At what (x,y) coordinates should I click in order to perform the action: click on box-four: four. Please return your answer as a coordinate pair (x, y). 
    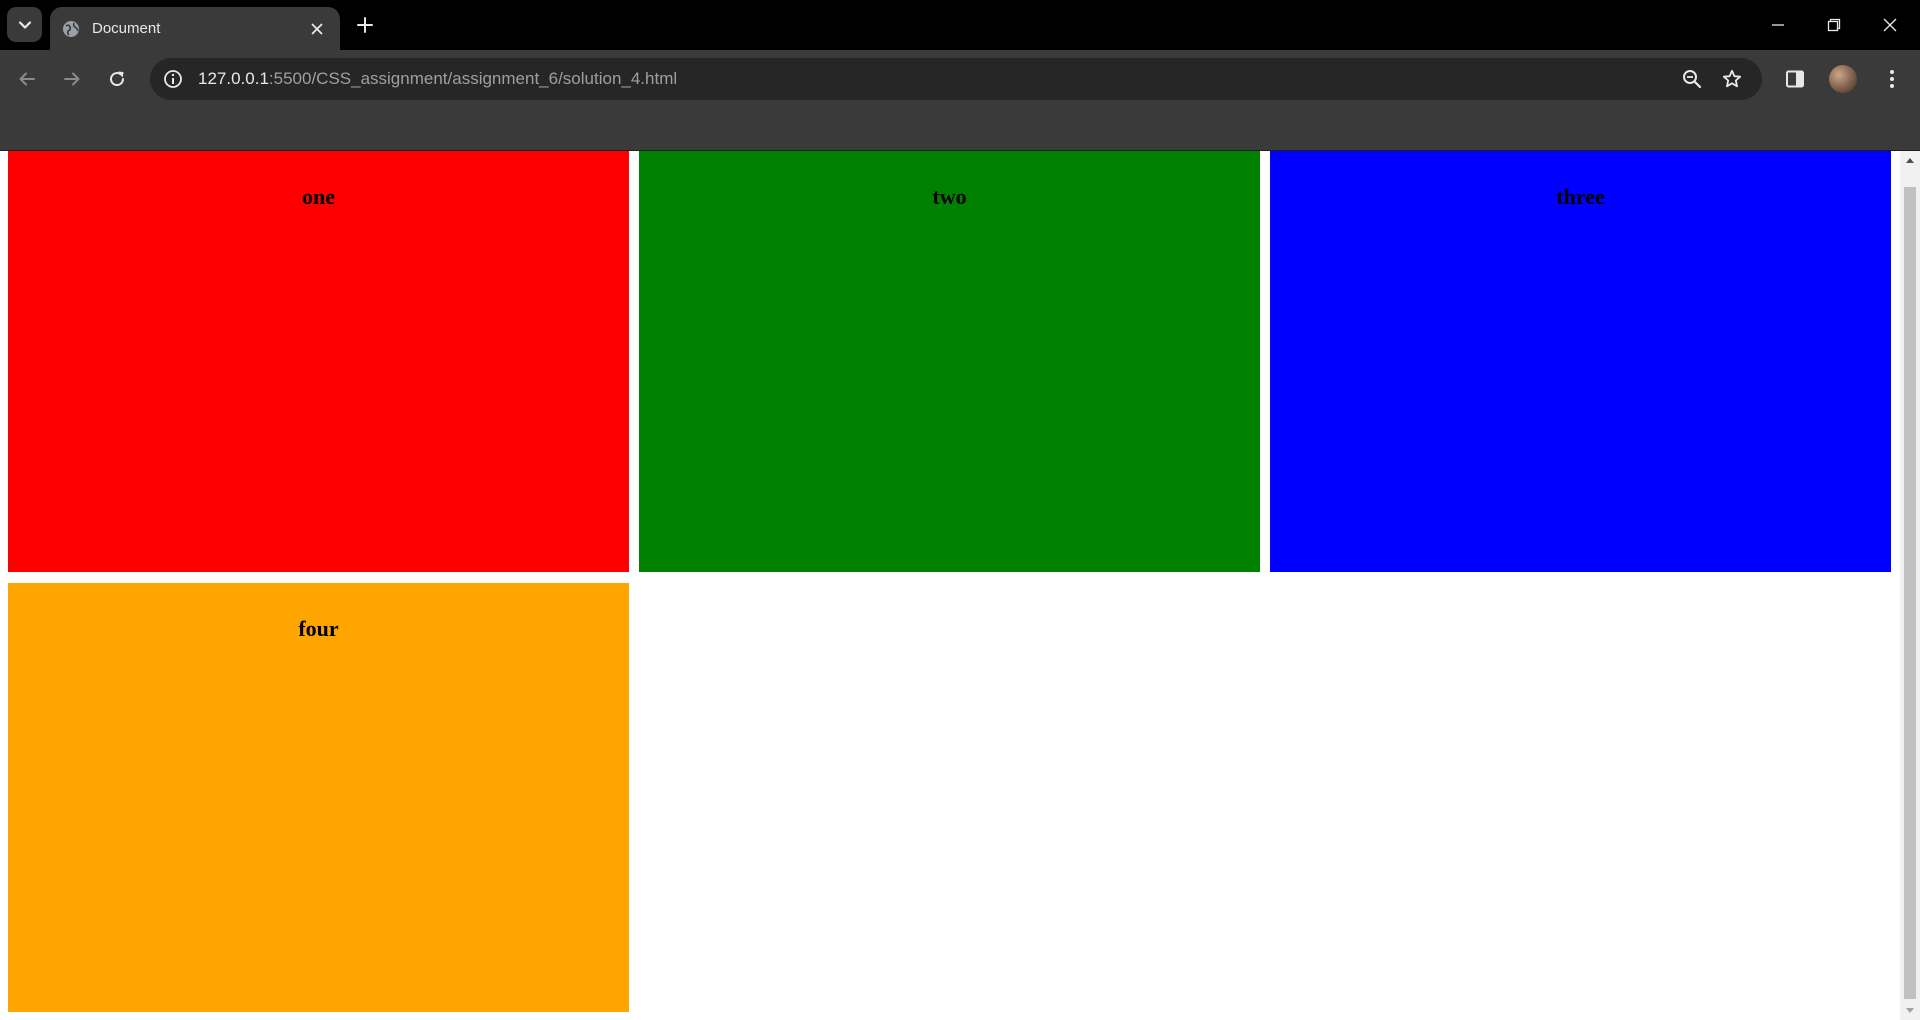
    Looking at the image, I should click on (318, 797).